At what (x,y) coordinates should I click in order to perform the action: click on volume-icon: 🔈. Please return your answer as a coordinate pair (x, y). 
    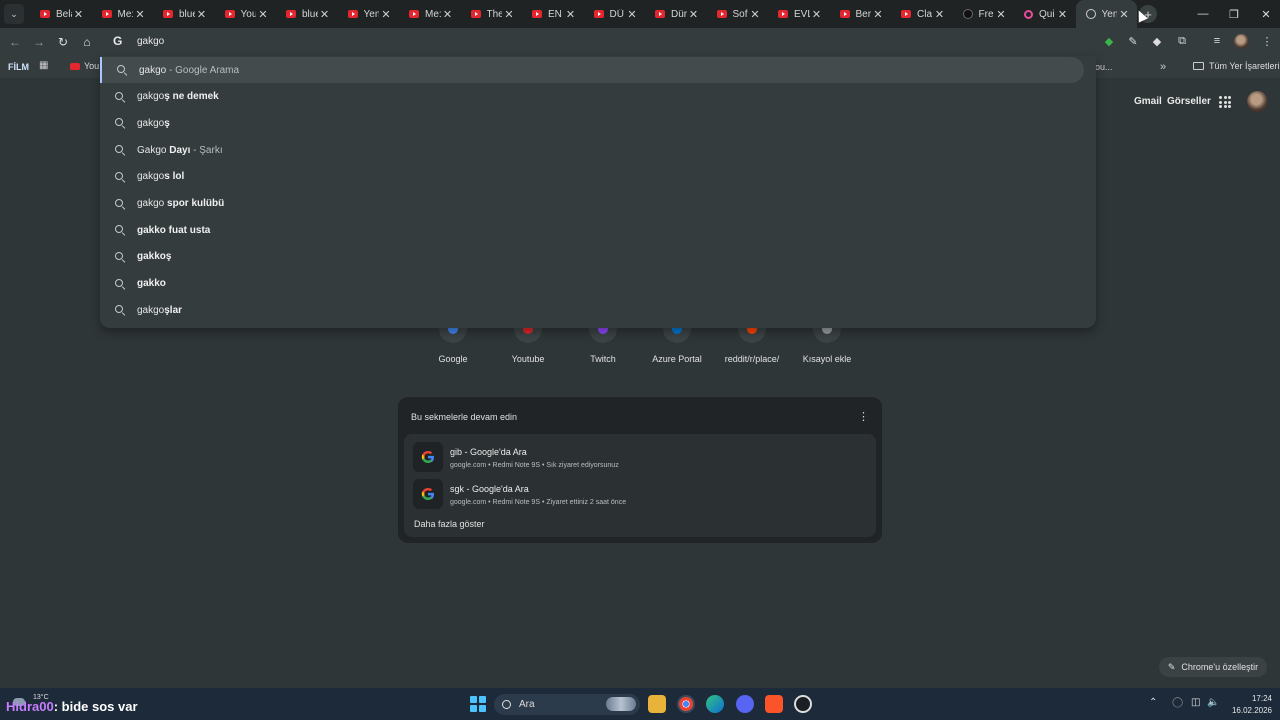
    Looking at the image, I should click on (1213, 702).